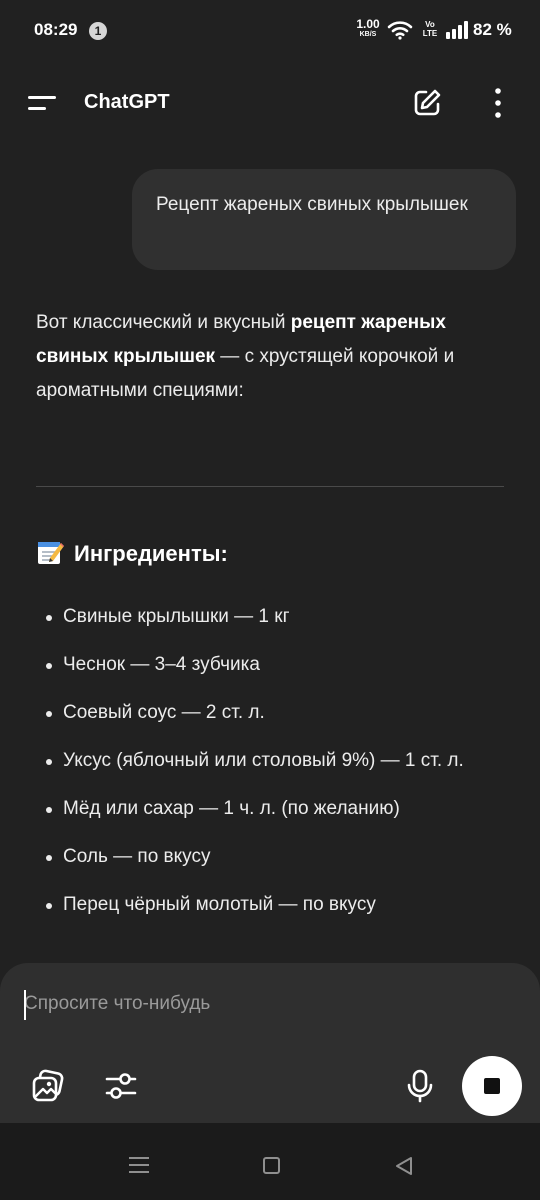 This screenshot has height=1200, width=540. I want to click on message-input, so click(264, 1004).